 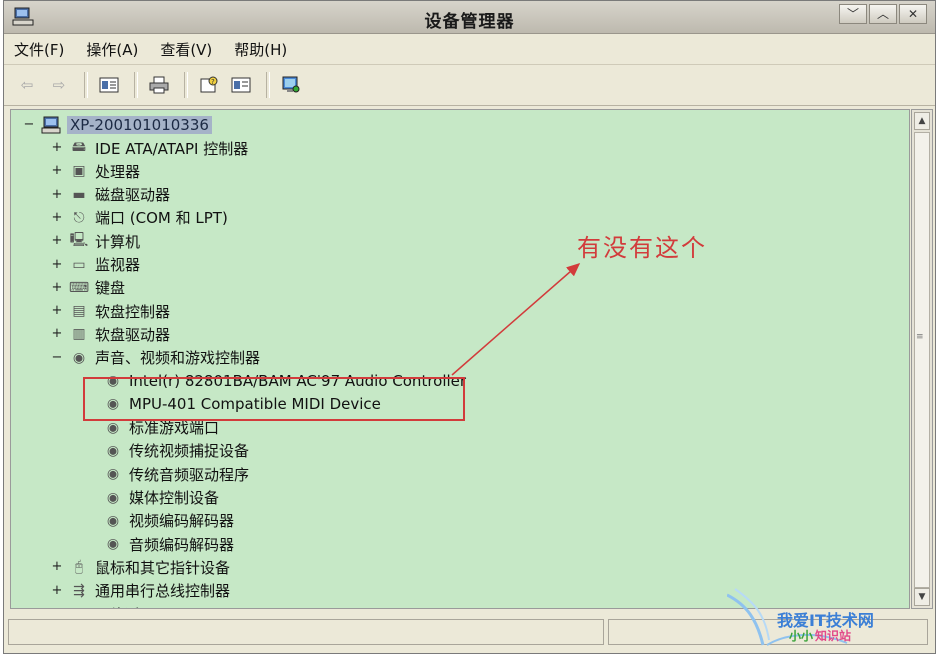 What do you see at coordinates (922, 121) in the screenshot?
I see `scroll-up-icon: ▲` at bounding box center [922, 121].